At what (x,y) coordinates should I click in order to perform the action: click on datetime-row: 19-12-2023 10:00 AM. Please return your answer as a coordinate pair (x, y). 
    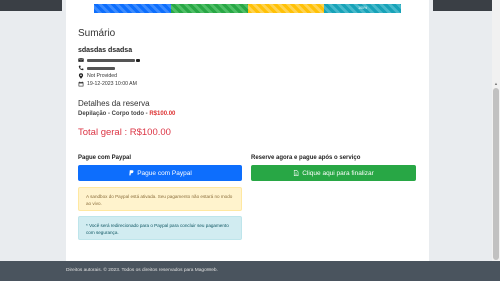
    Looking at the image, I should click on (107, 84).